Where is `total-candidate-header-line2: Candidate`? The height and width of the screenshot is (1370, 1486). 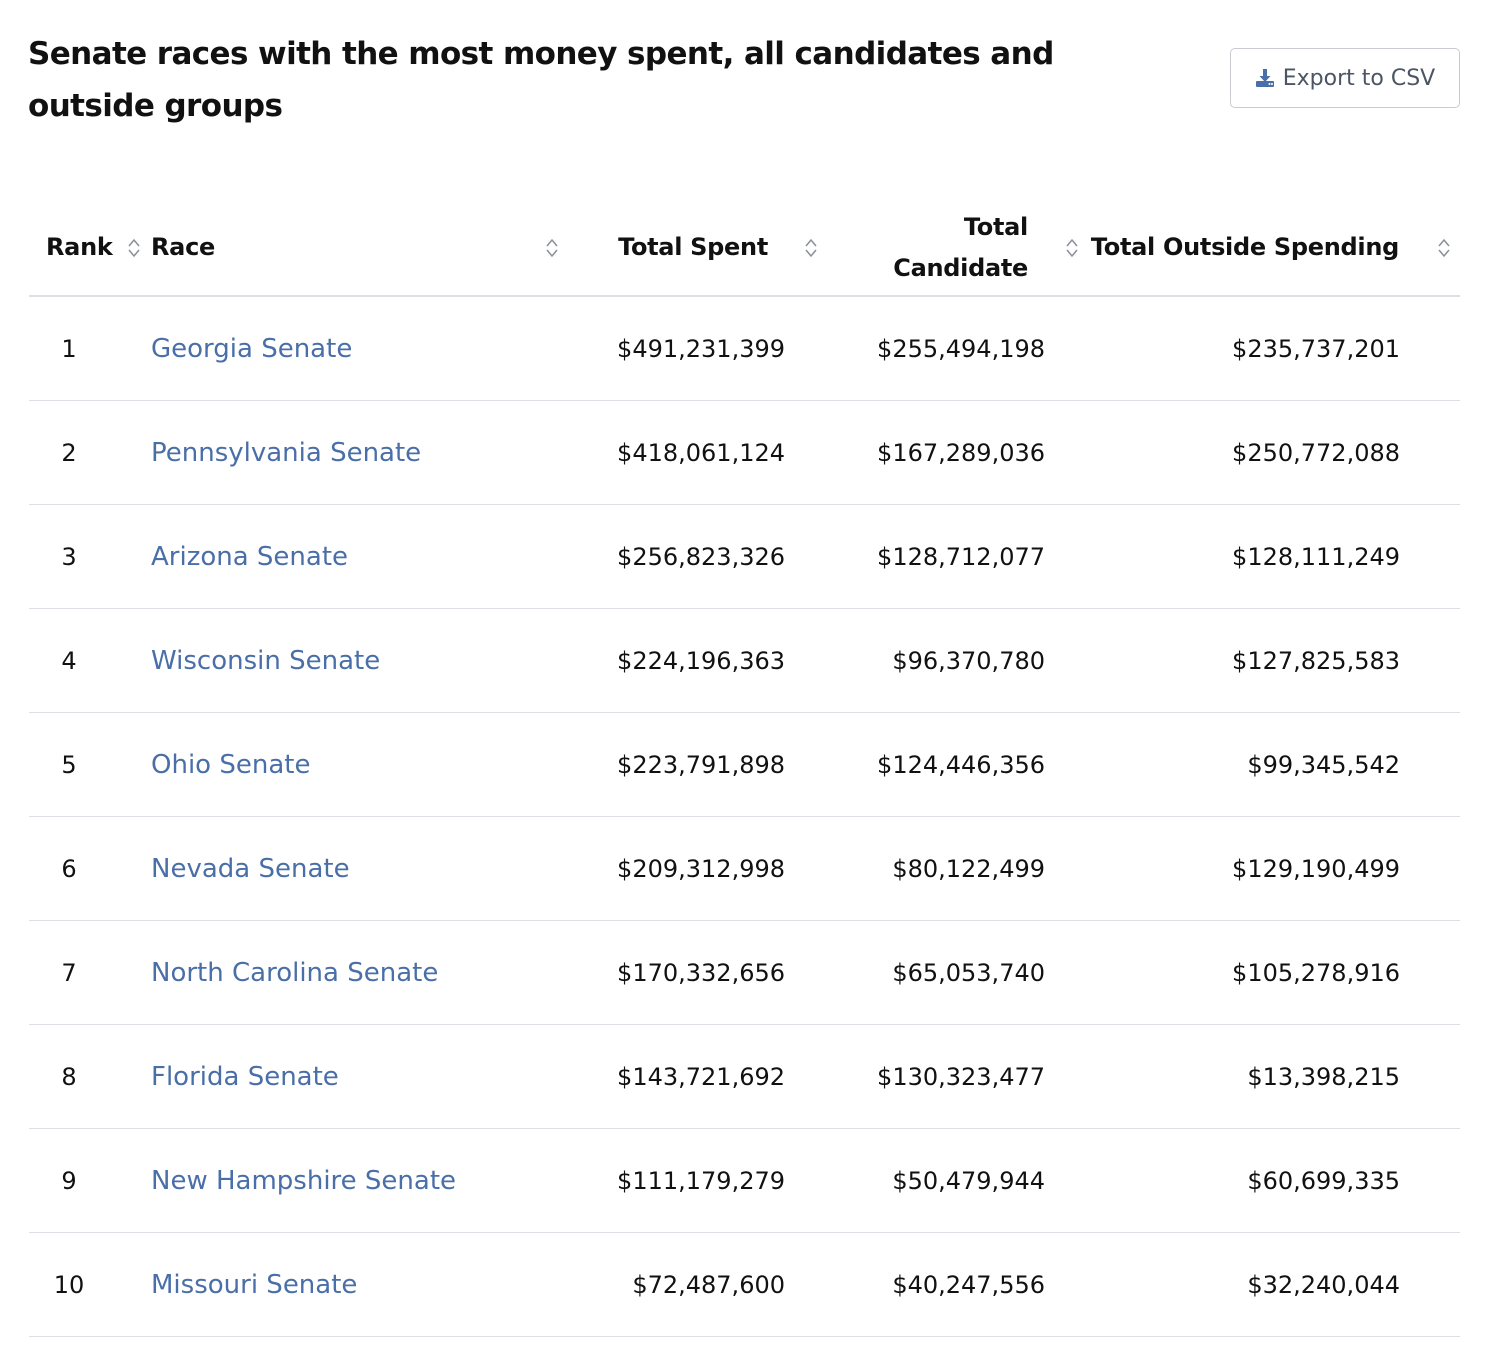 total-candidate-header-line2: Candidate is located at coordinates (960, 267).